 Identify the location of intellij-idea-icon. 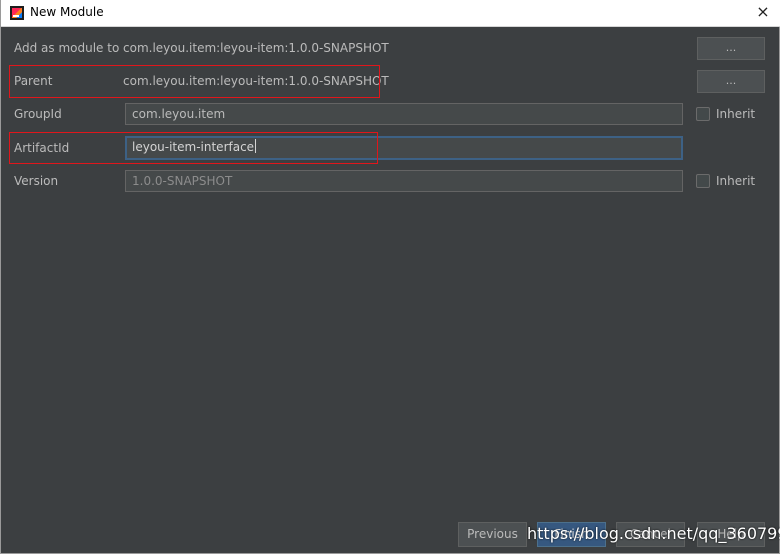
(17, 13).